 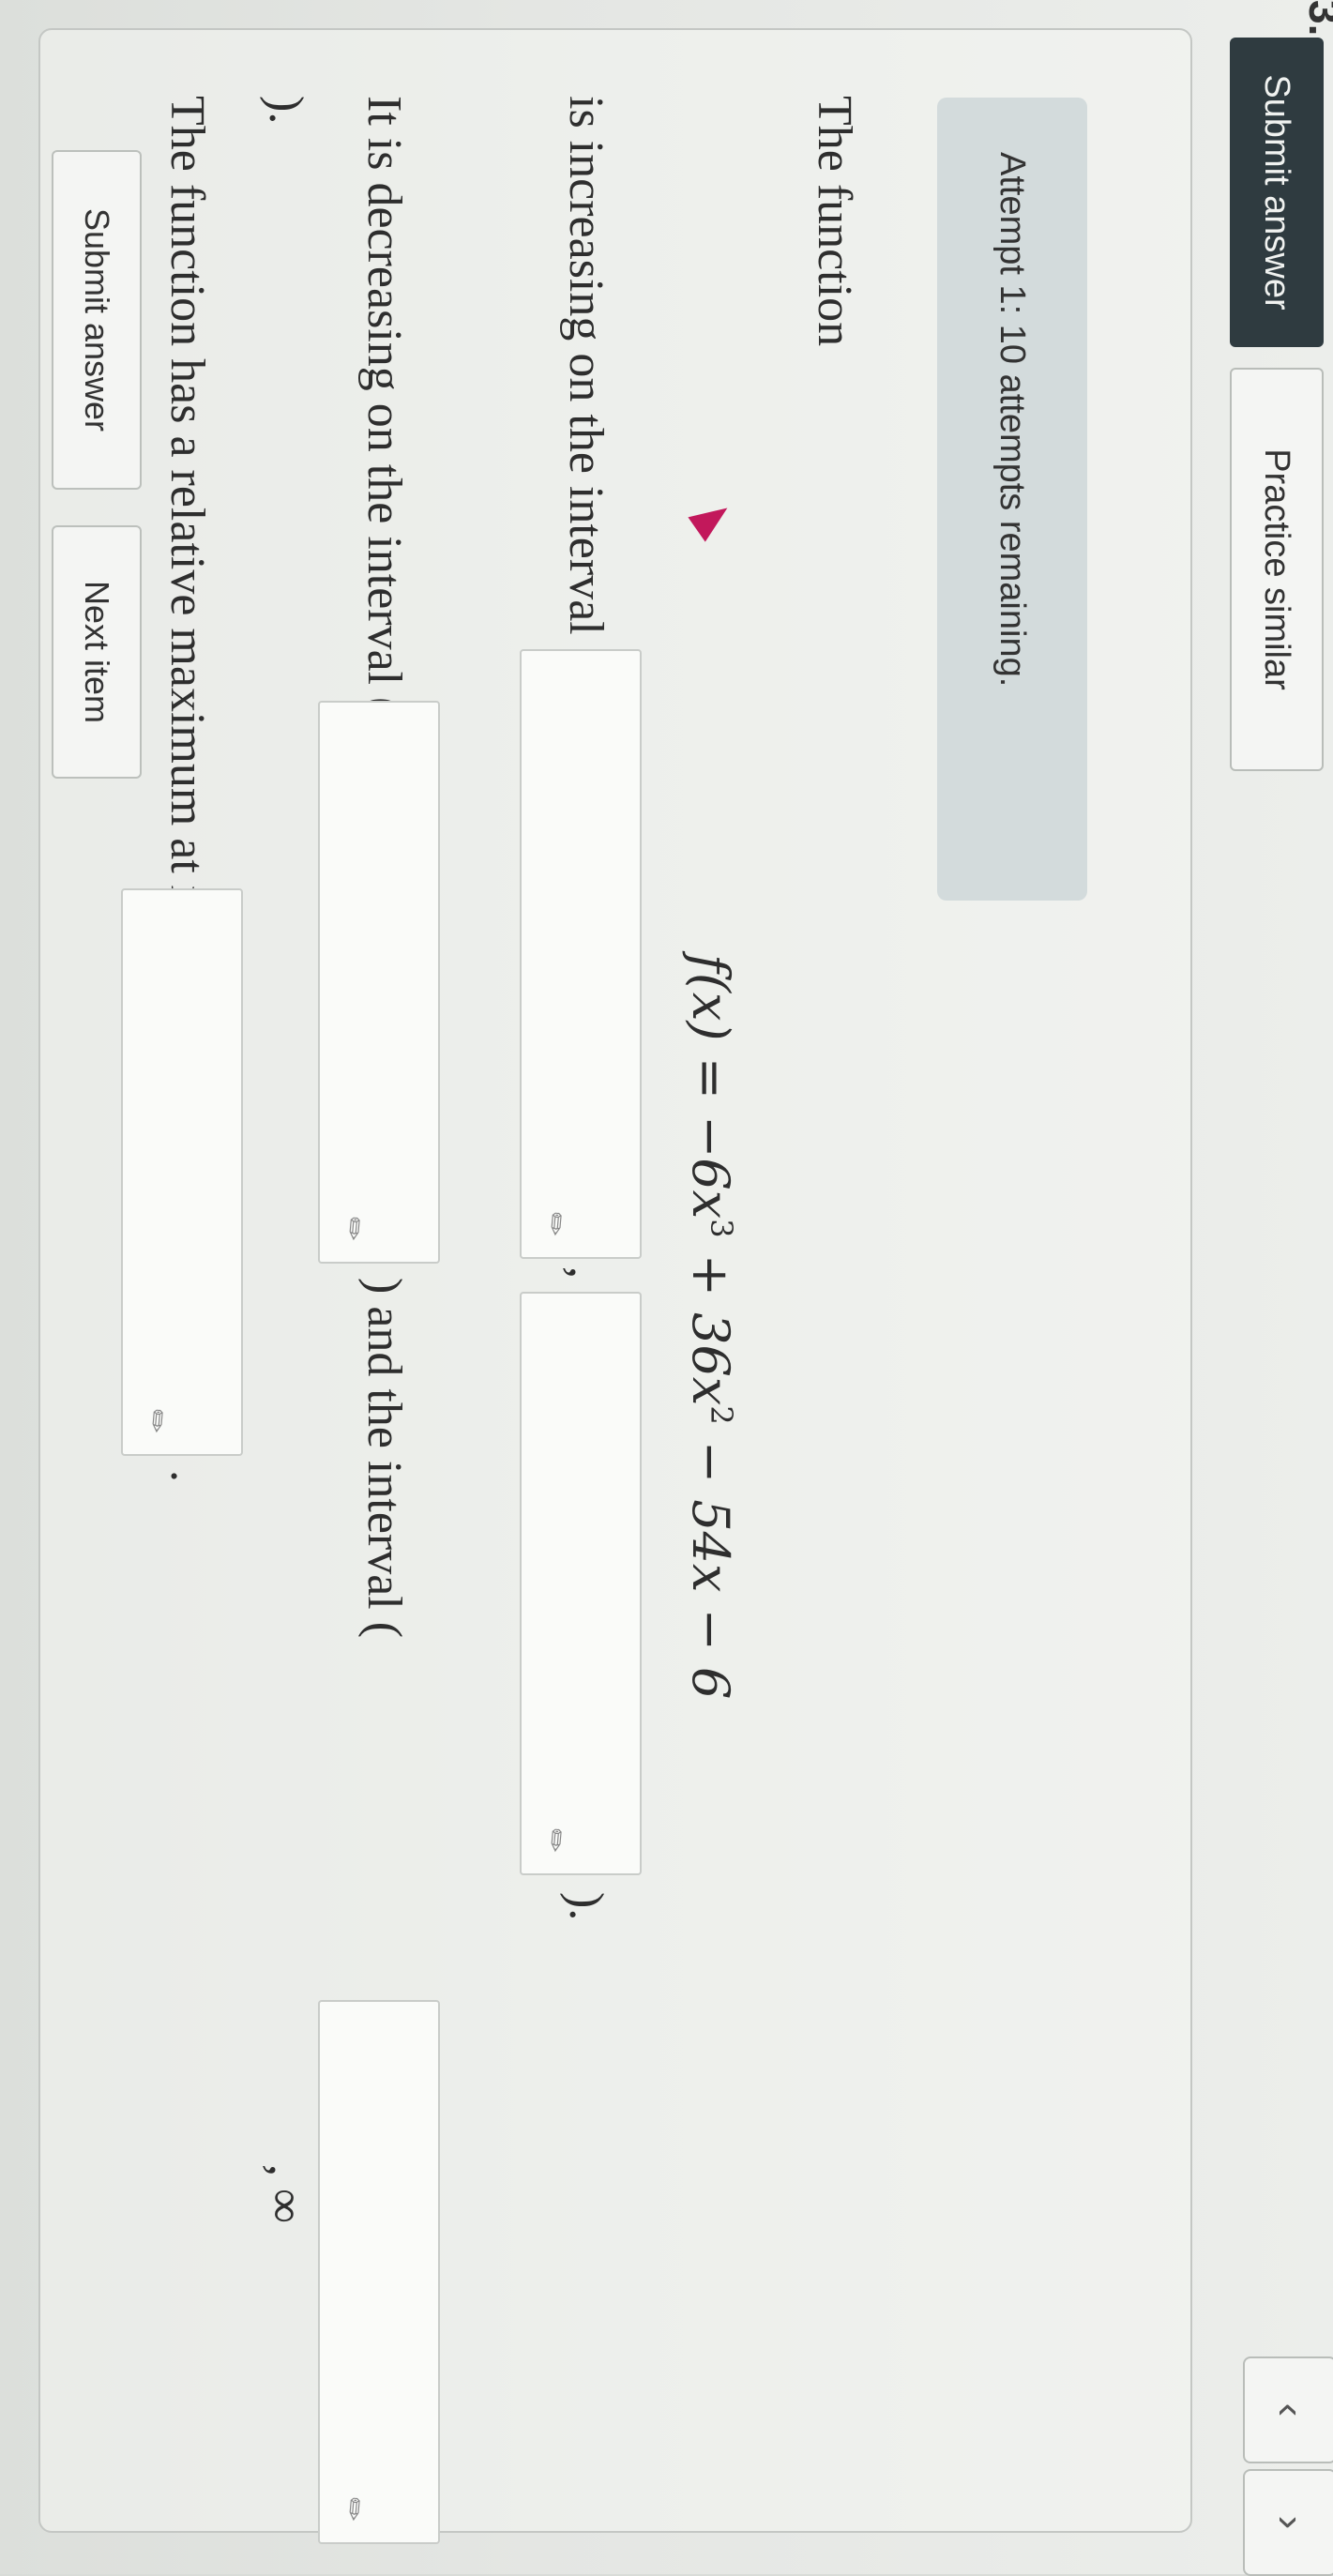 What do you see at coordinates (285, 2194) in the screenshot?
I see `infinity-suffix: , ∞` at bounding box center [285, 2194].